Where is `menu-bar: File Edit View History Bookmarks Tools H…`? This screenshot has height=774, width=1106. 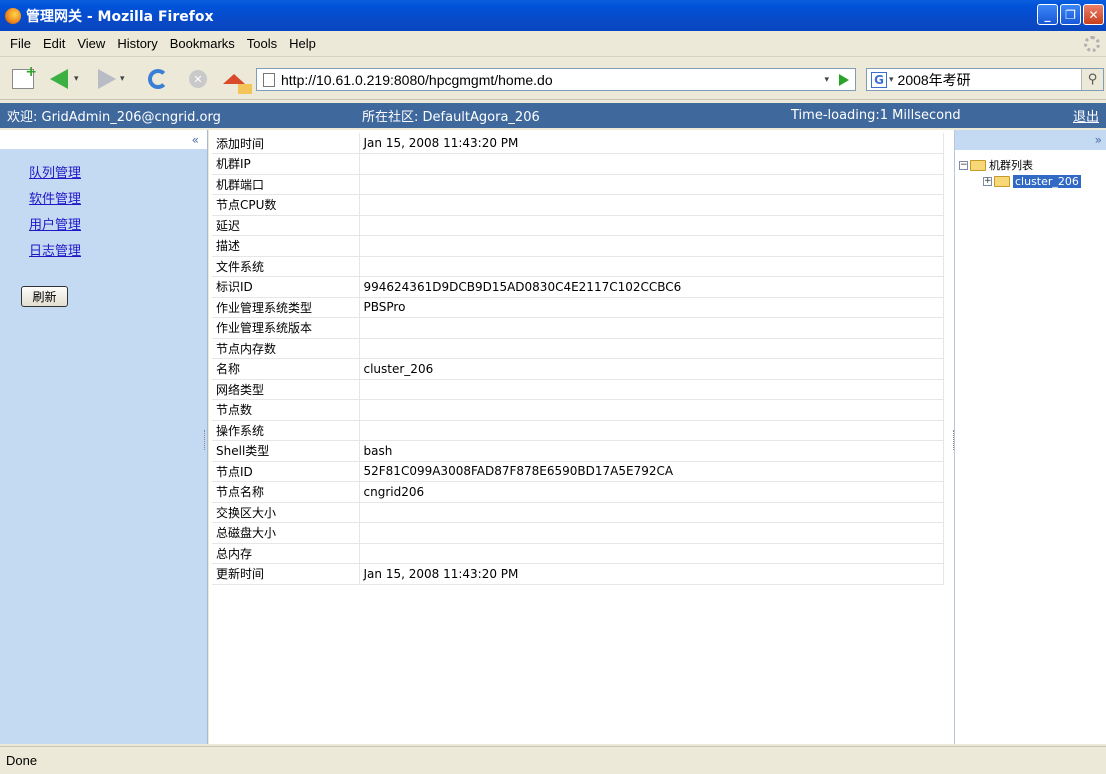 menu-bar: File Edit View History Bookmarks Tools H… is located at coordinates (553, 44).